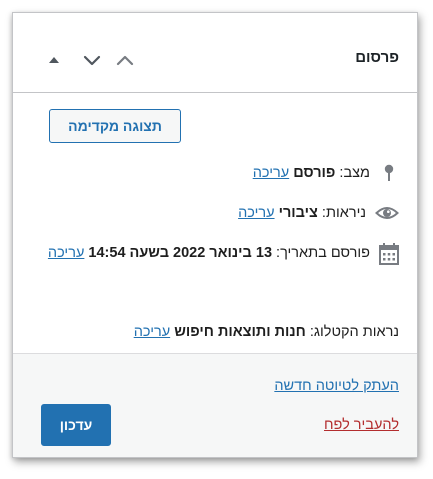  I want to click on published-label: פורסם בתאריך:, so click(323, 253).